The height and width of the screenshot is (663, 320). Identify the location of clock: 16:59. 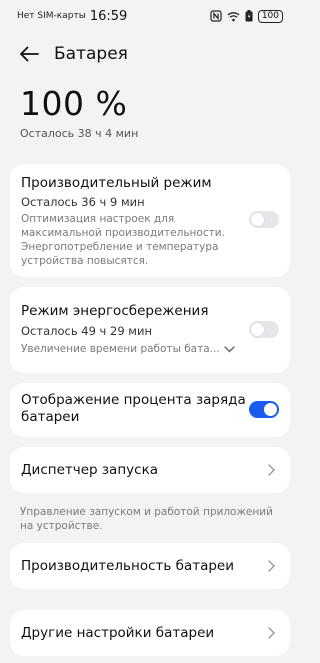
(108, 16).